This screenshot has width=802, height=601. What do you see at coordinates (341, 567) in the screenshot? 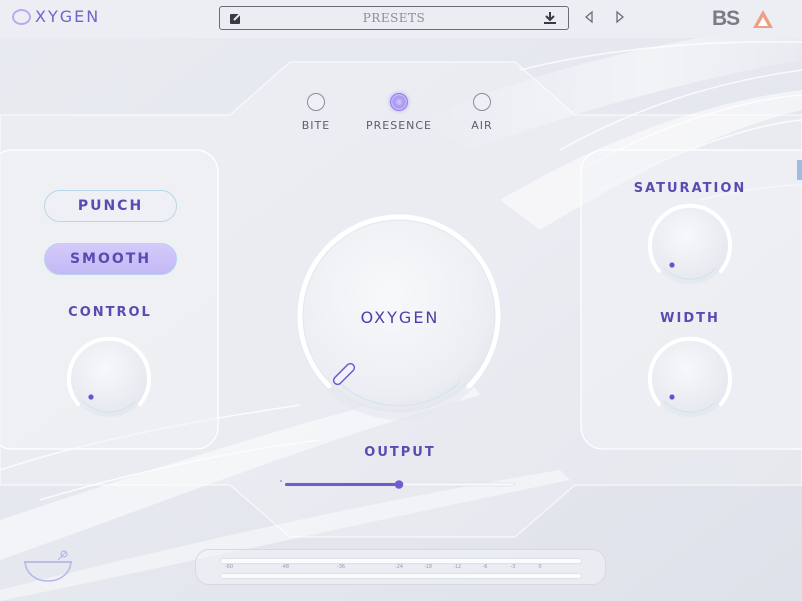
I see `meter-tick: -36` at bounding box center [341, 567].